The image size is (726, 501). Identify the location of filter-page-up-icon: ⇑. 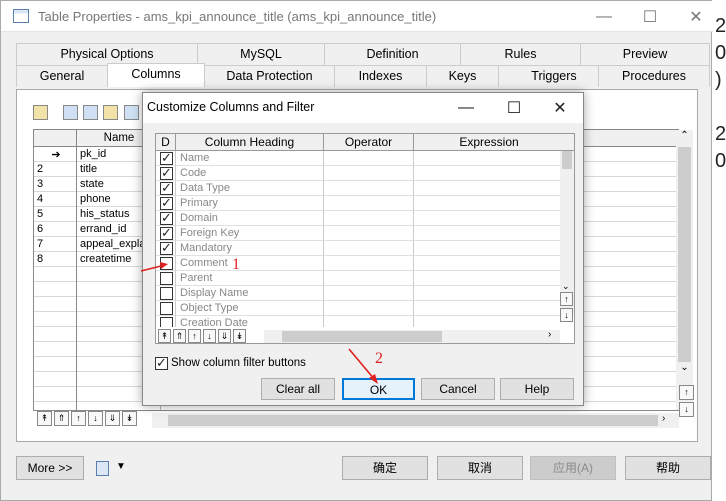
(179, 335).